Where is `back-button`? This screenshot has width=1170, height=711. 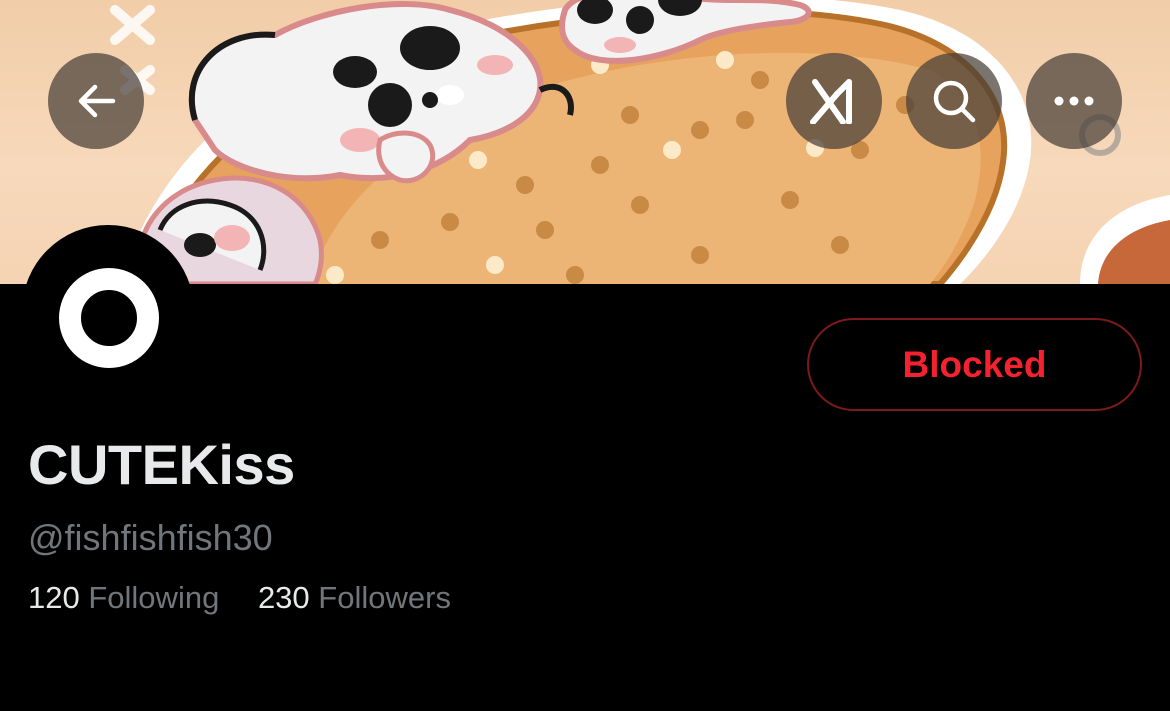
back-button is located at coordinates (96, 101).